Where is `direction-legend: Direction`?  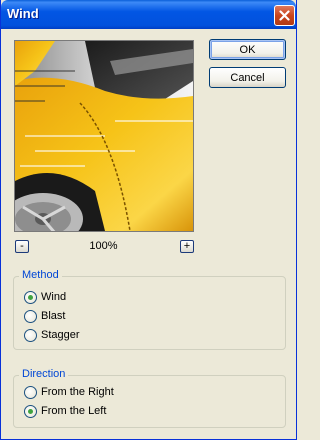 direction-legend: Direction is located at coordinates (44, 374).